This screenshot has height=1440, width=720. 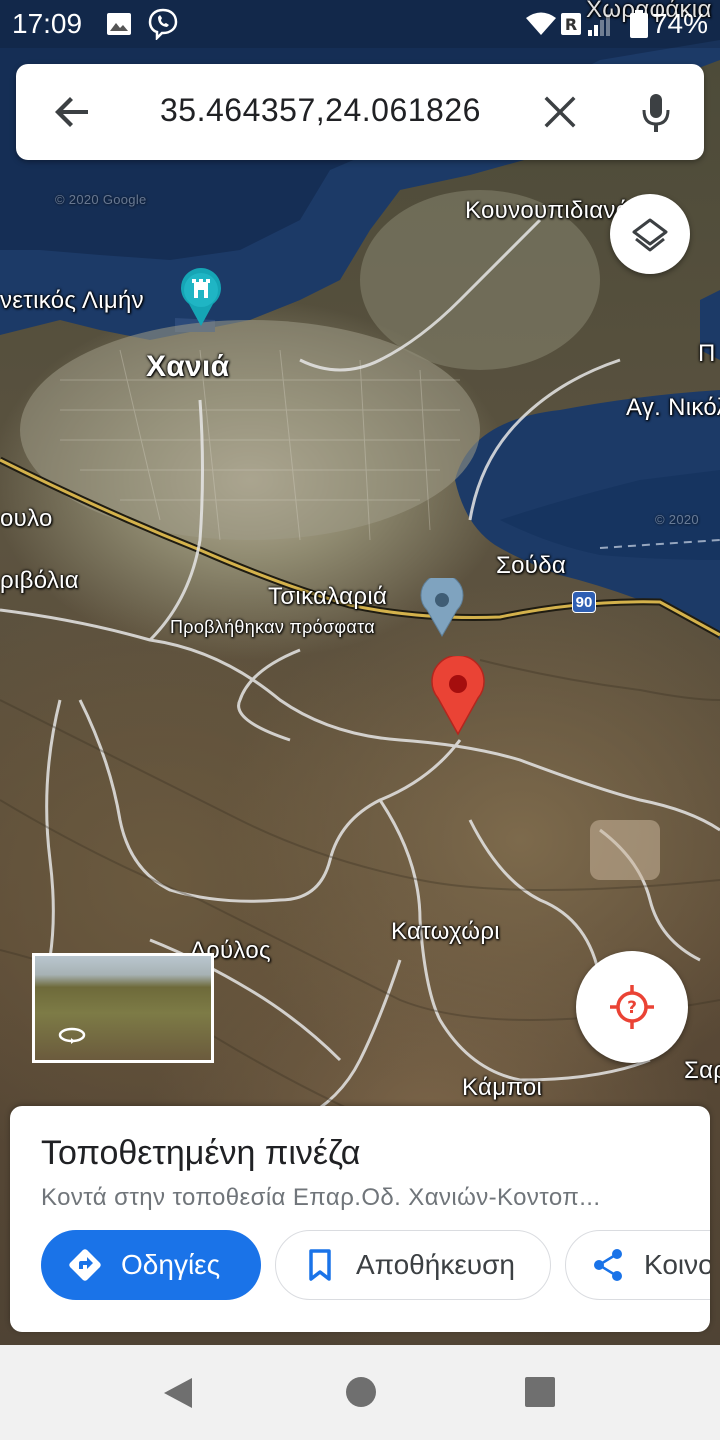 I want to click on map-label-sar: Σαρ, so click(x=702, y=1070).